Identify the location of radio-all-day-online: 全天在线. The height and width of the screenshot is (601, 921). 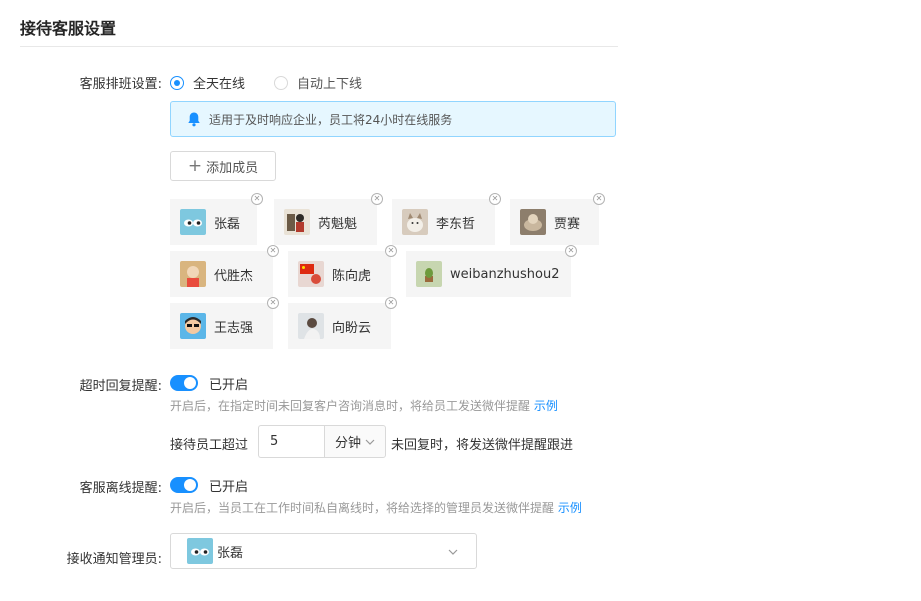
(207, 82).